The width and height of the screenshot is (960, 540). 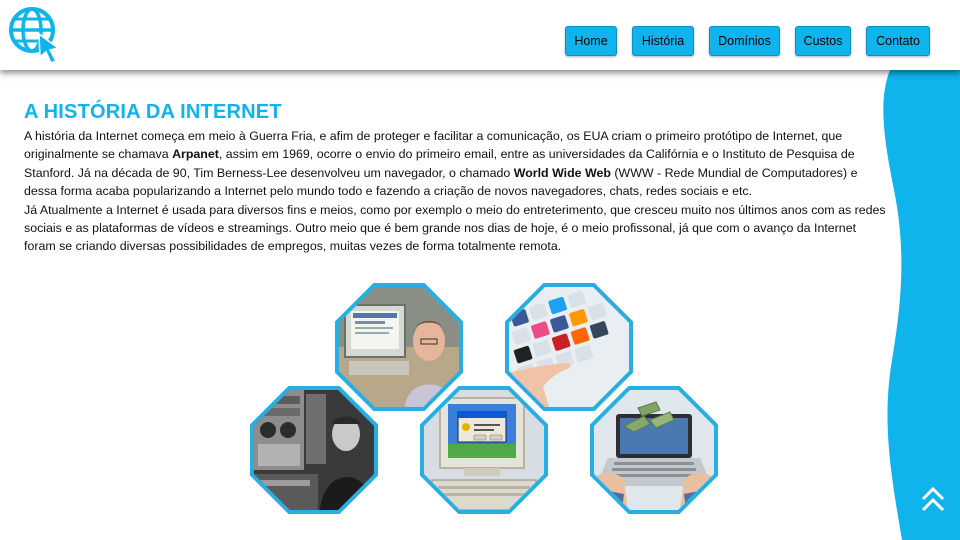 What do you see at coordinates (153, 112) in the screenshot?
I see `page-title: A HISTÓRIA DA INTERNET` at bounding box center [153, 112].